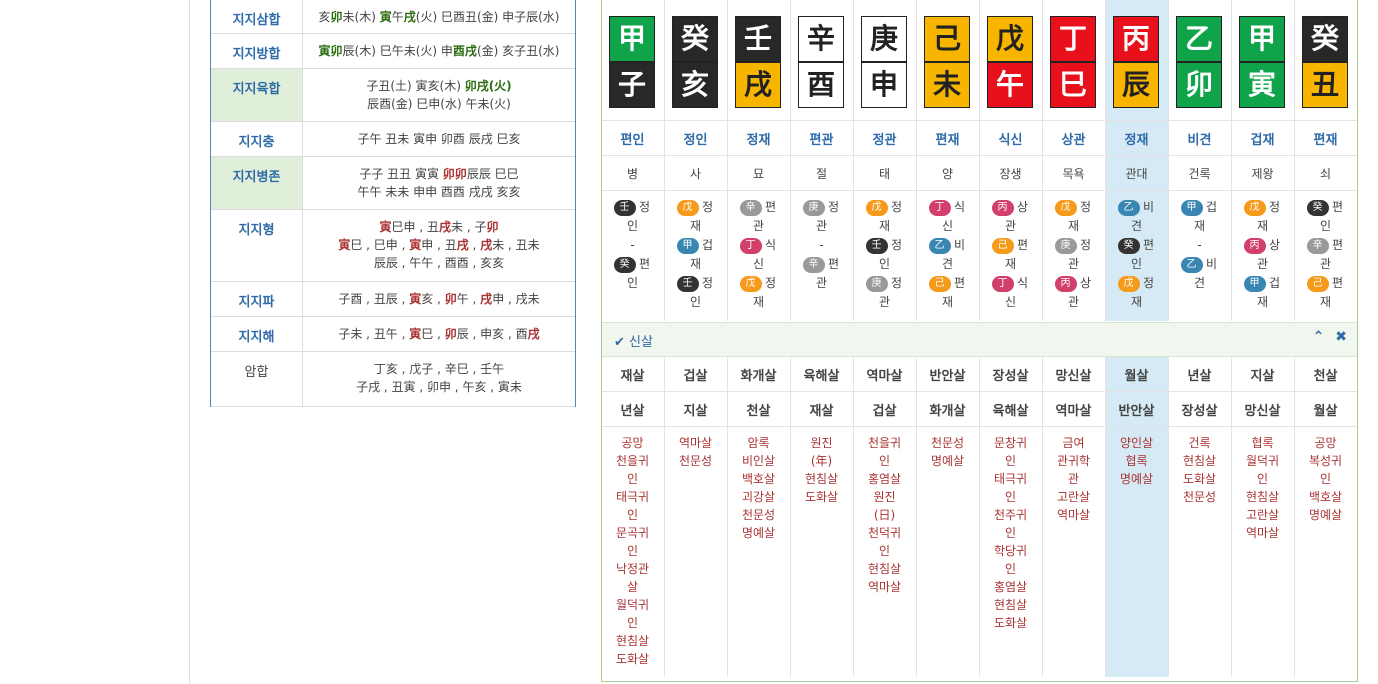 The height and width of the screenshot is (684, 1378). What do you see at coordinates (415, 86) in the screenshot?
I see `branch-text: 子丑(土) 寅亥(木)` at bounding box center [415, 86].